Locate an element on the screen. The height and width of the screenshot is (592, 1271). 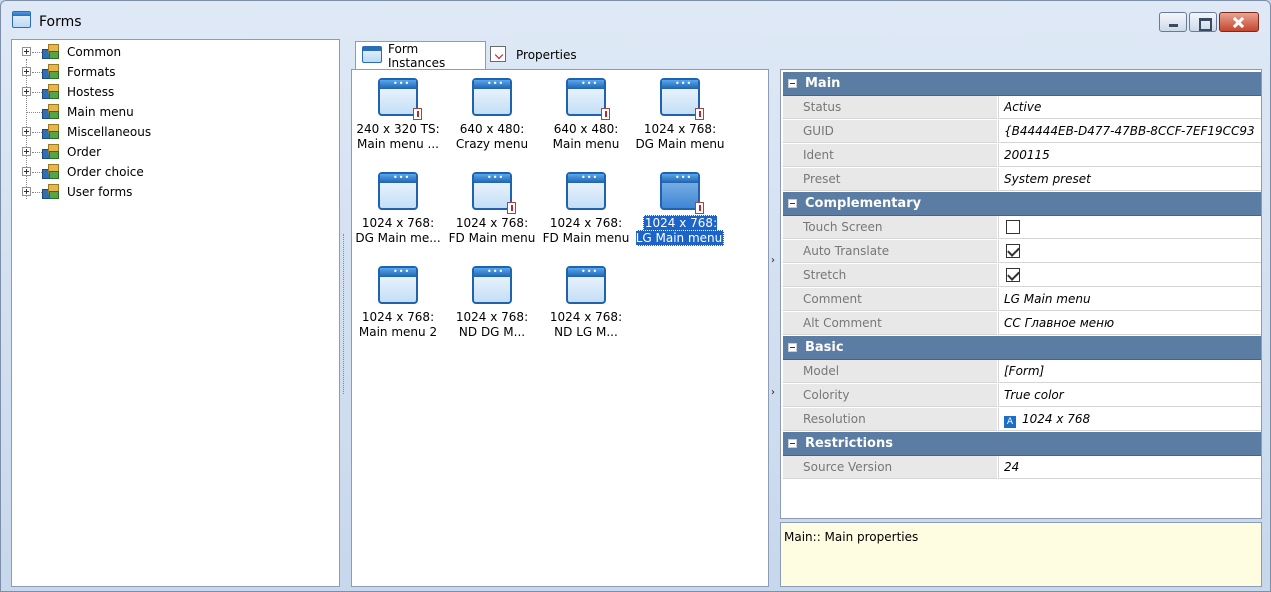
property-row-resolution: Resolution A 1024 x 768 is located at coordinates (1022, 420).